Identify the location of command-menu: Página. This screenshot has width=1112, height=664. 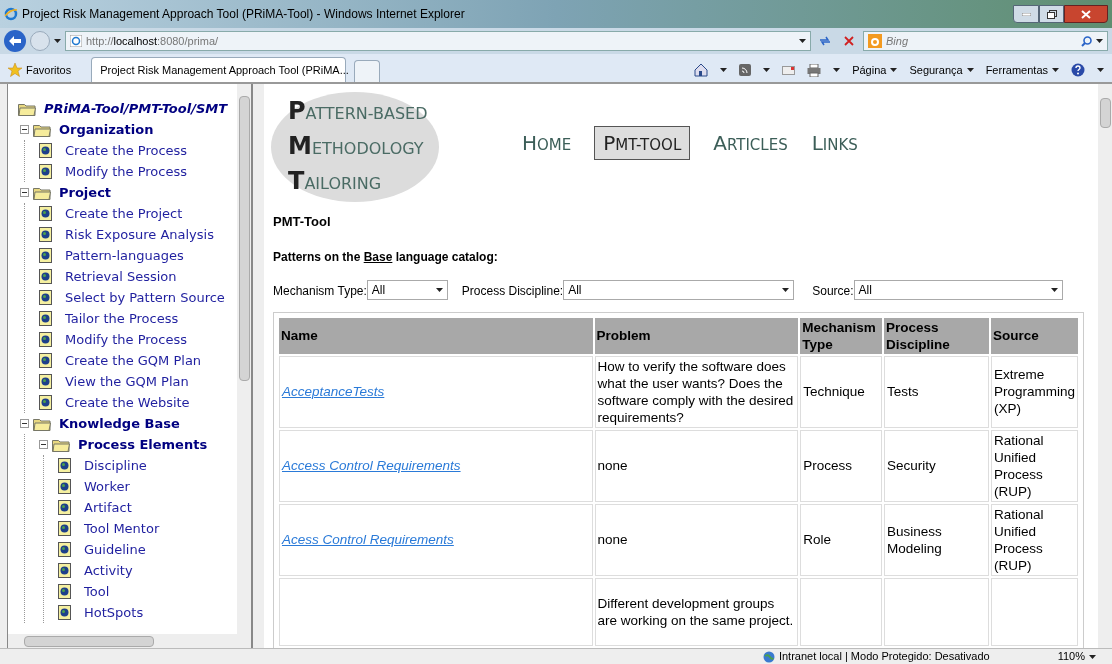
(875, 70).